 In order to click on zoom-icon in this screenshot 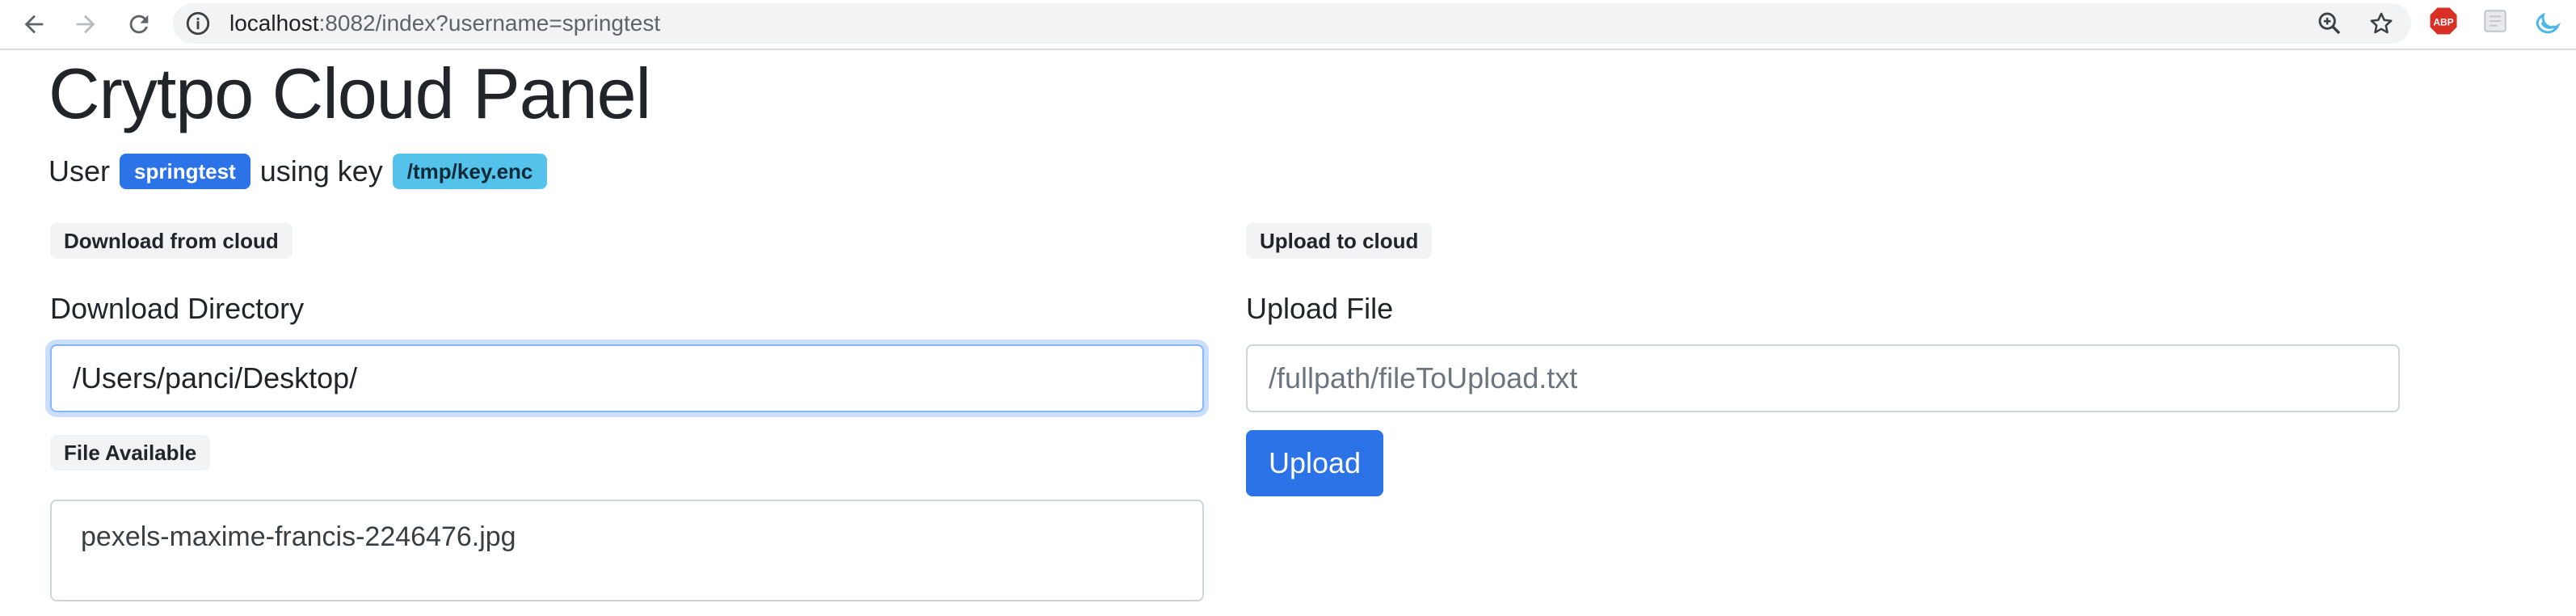, I will do `click(2329, 24)`.